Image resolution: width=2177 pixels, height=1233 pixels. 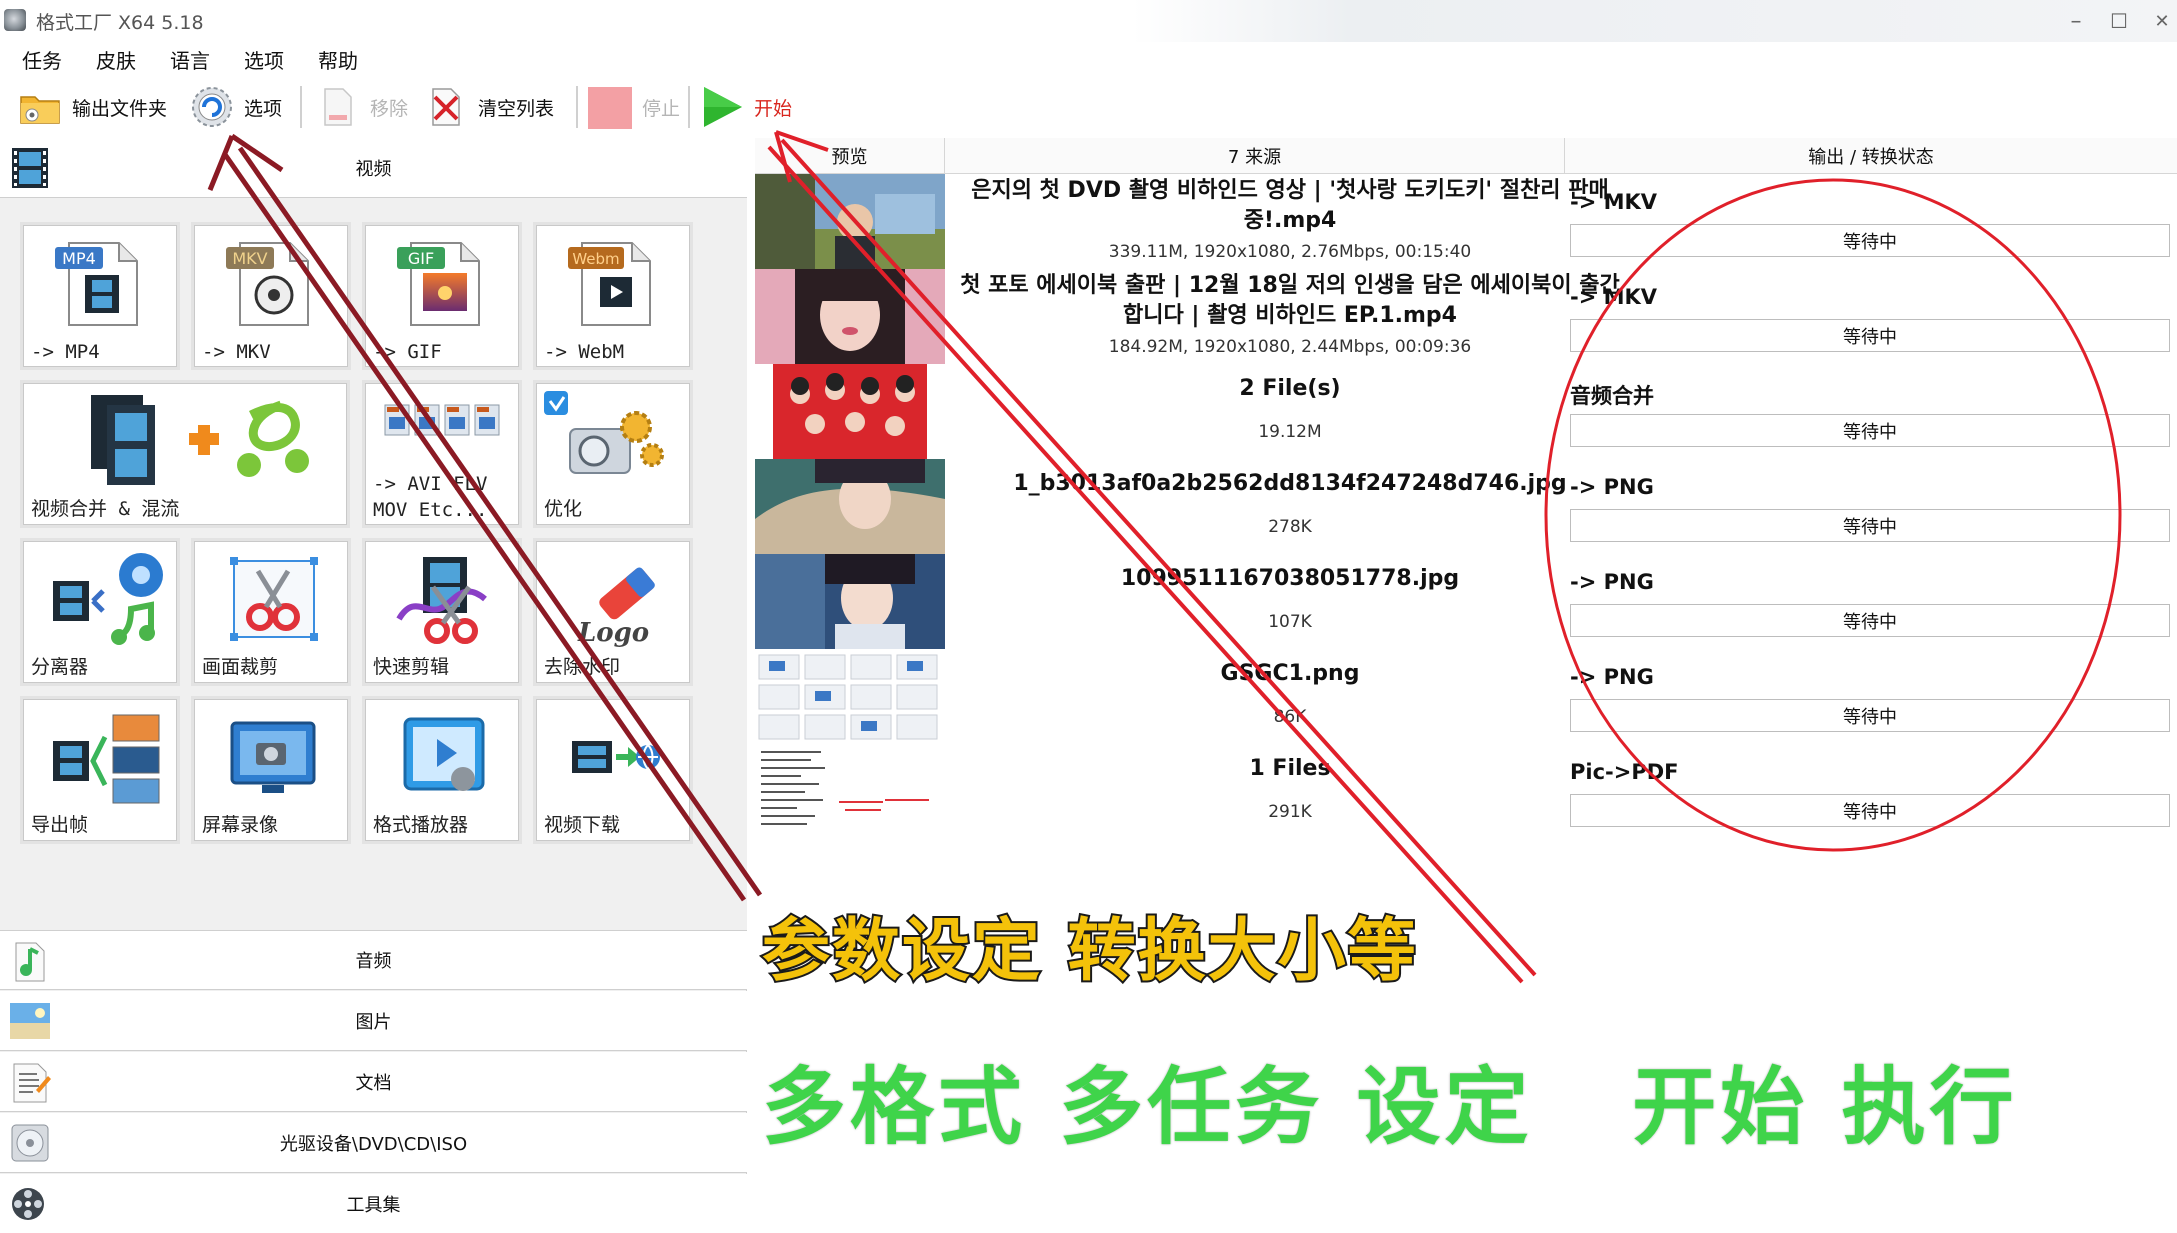 What do you see at coordinates (263, 108) in the screenshot?
I see `options-label: 选项` at bounding box center [263, 108].